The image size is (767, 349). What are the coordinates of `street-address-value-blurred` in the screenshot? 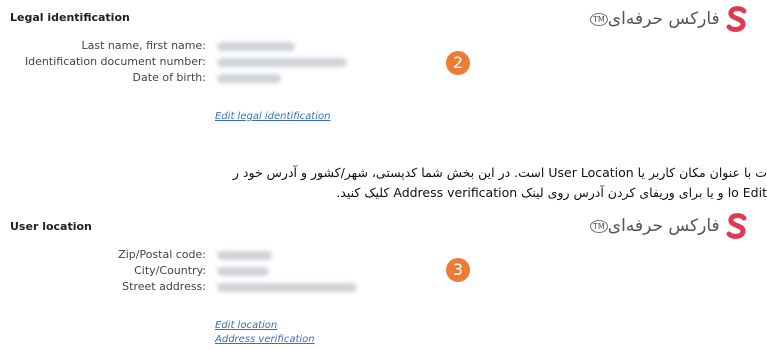 It's located at (287, 287).